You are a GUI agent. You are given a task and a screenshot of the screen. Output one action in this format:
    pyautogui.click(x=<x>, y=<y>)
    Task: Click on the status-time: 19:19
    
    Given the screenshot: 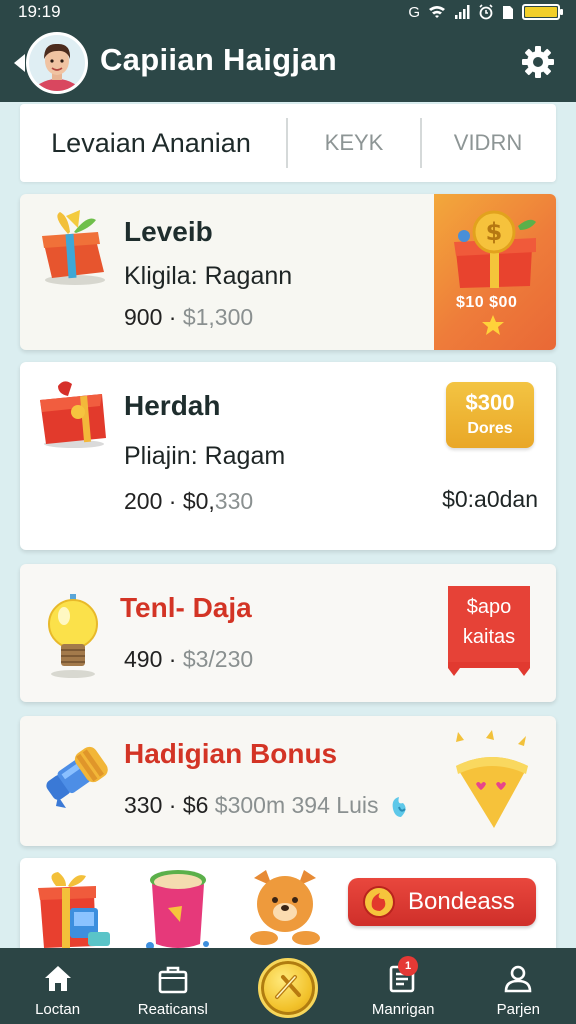 What is the action you would take?
    pyautogui.click(x=39, y=11)
    